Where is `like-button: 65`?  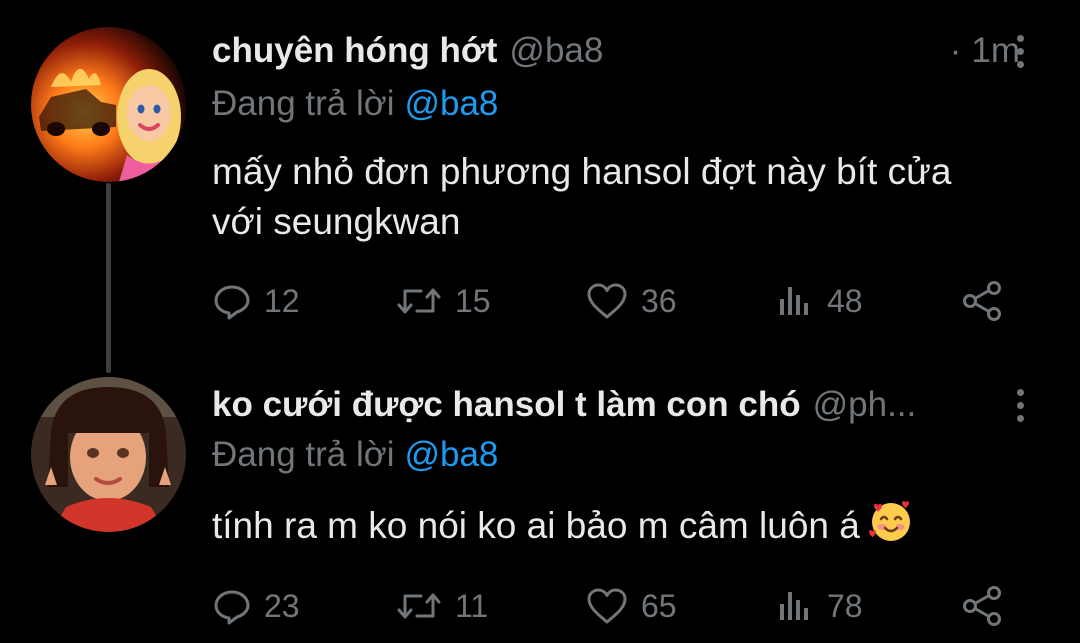 like-button: 65 is located at coordinates (631, 606).